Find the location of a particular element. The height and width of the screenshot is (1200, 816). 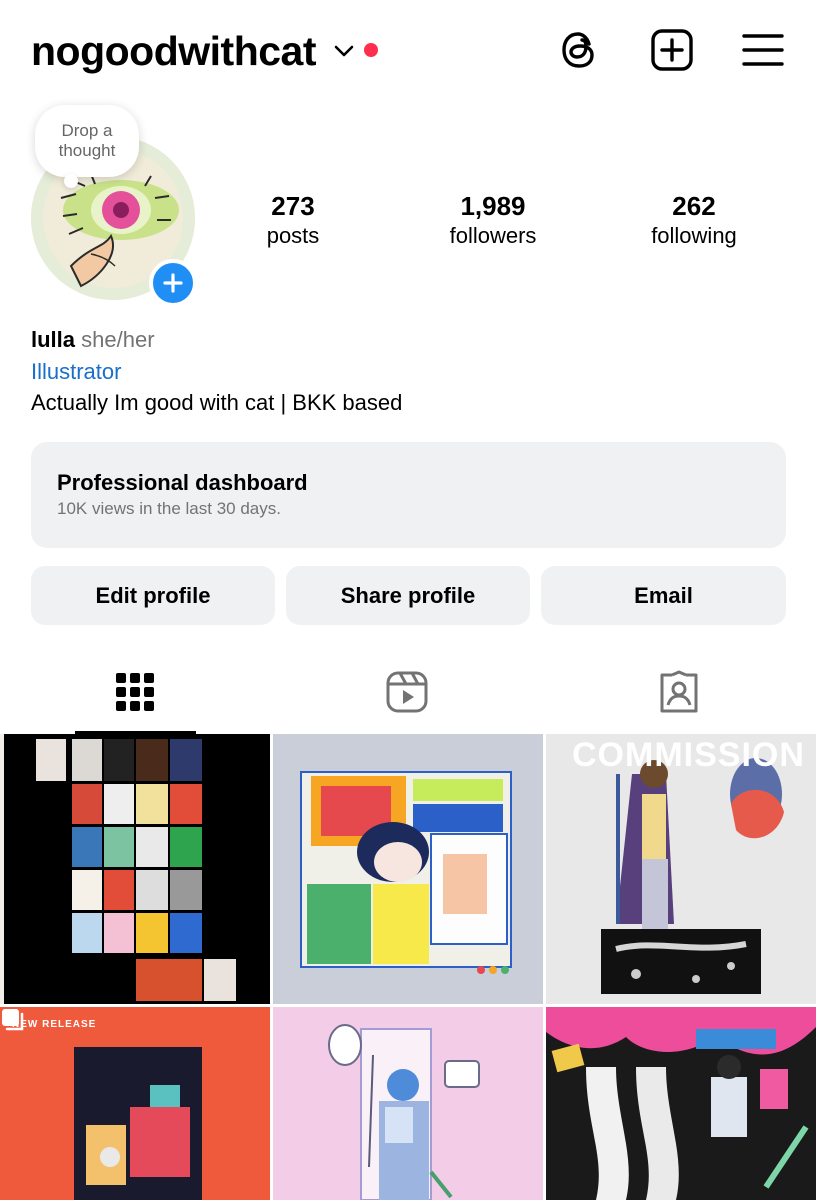

note-text: Drop a thought is located at coordinates (87, 140).